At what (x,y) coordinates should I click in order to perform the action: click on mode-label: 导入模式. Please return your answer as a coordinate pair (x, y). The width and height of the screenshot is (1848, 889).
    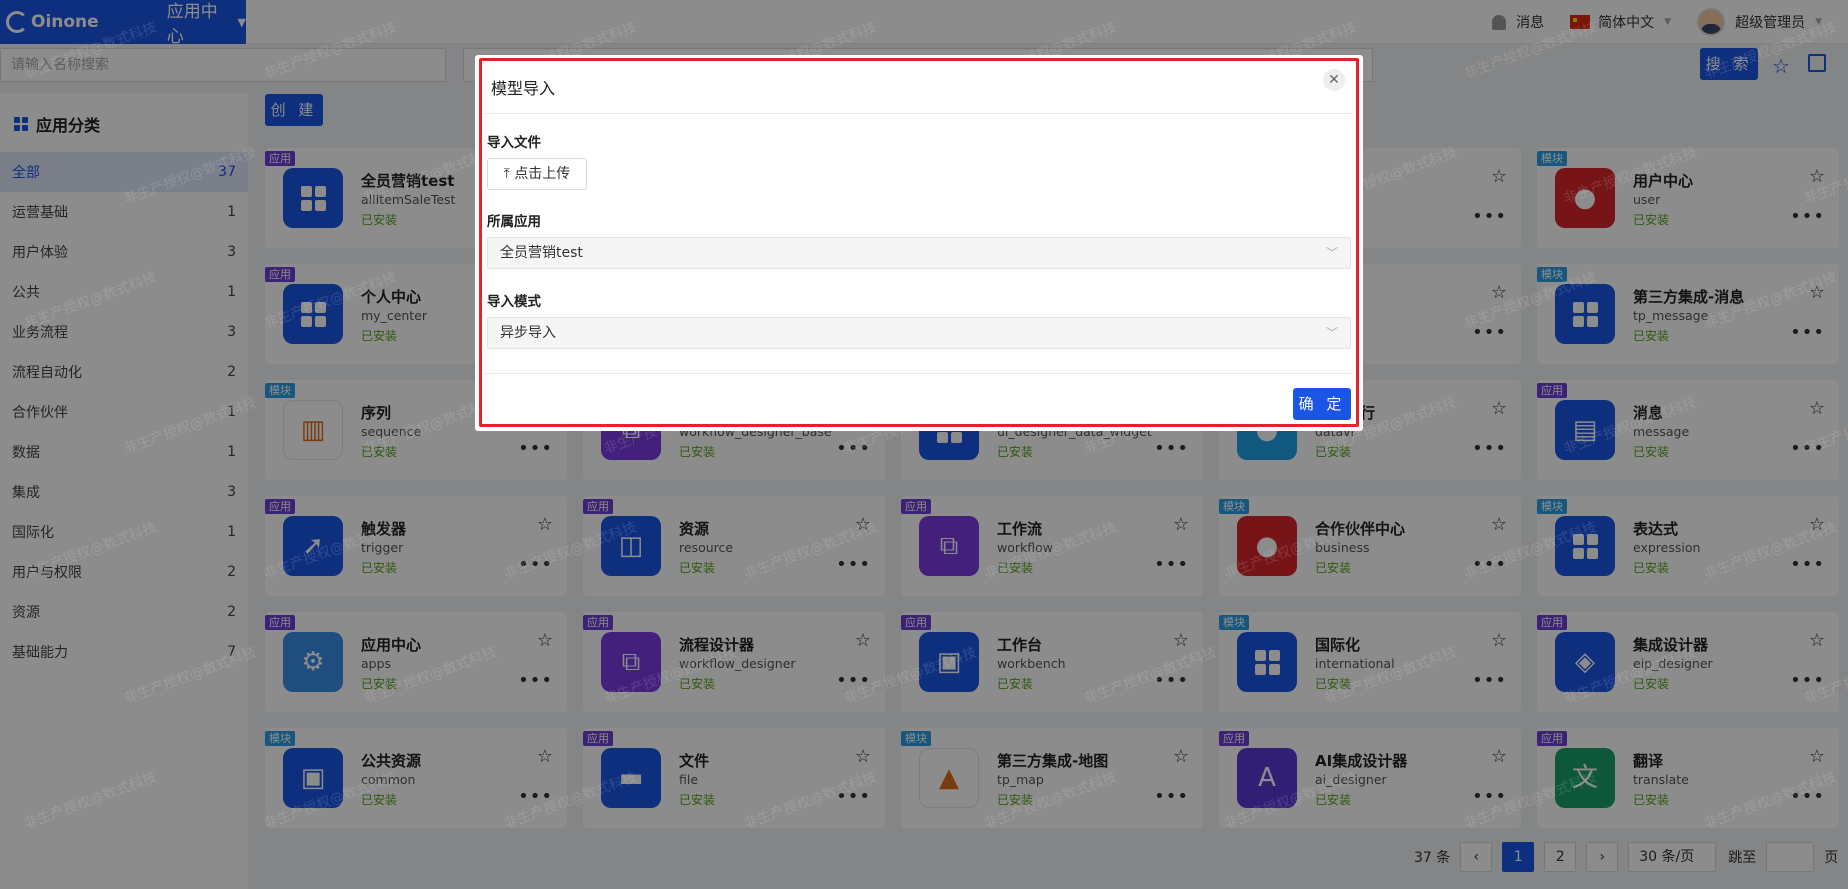
    Looking at the image, I should click on (514, 302).